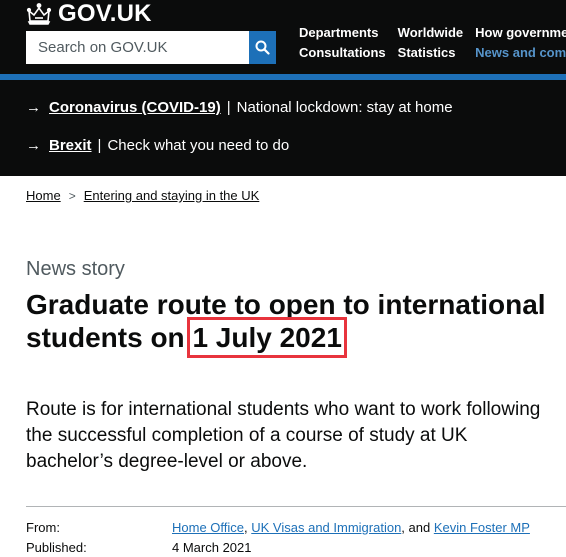 The image size is (566, 557). What do you see at coordinates (43, 527) in the screenshot?
I see `meta-from-label: From:` at bounding box center [43, 527].